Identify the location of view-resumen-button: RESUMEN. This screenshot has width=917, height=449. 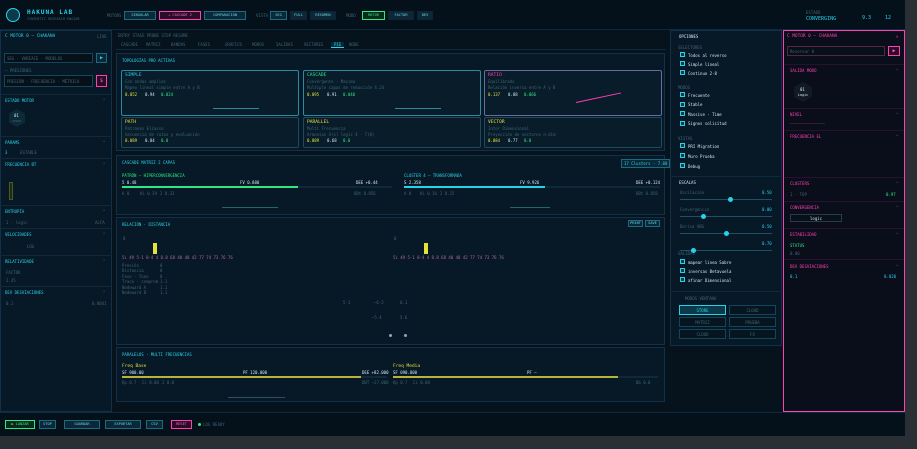
(323, 15).